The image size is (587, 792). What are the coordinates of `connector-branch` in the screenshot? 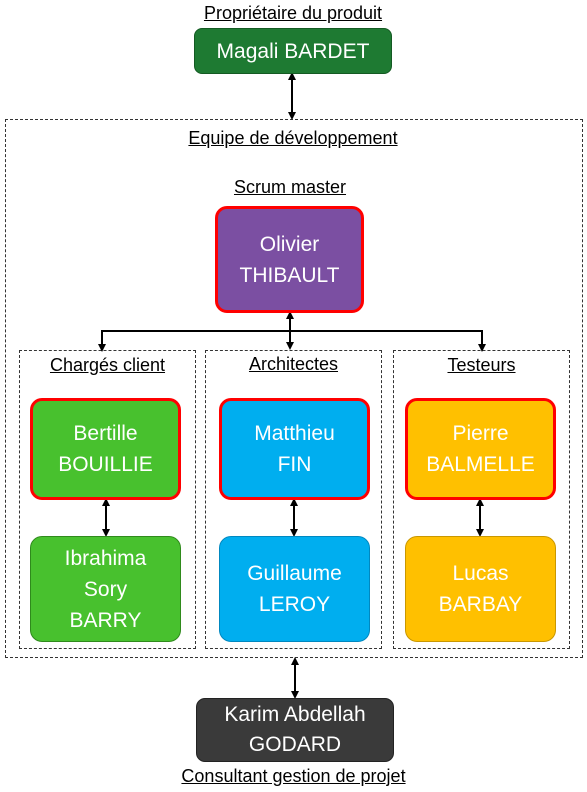 It's located at (292, 338).